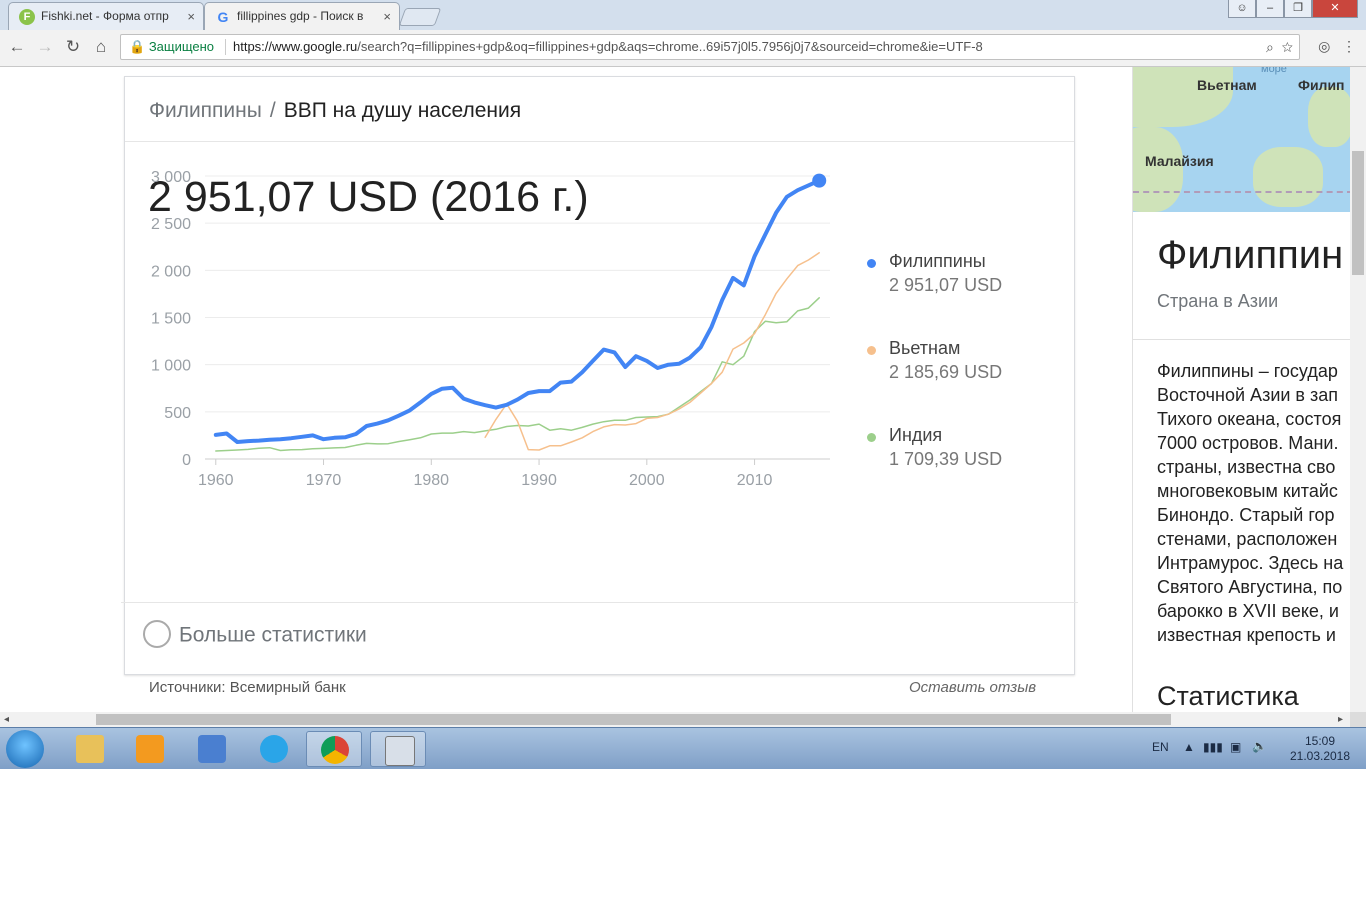 This screenshot has height=898, width=1366. What do you see at coordinates (45, 47) in the screenshot?
I see `forward-icon: →` at bounding box center [45, 47].